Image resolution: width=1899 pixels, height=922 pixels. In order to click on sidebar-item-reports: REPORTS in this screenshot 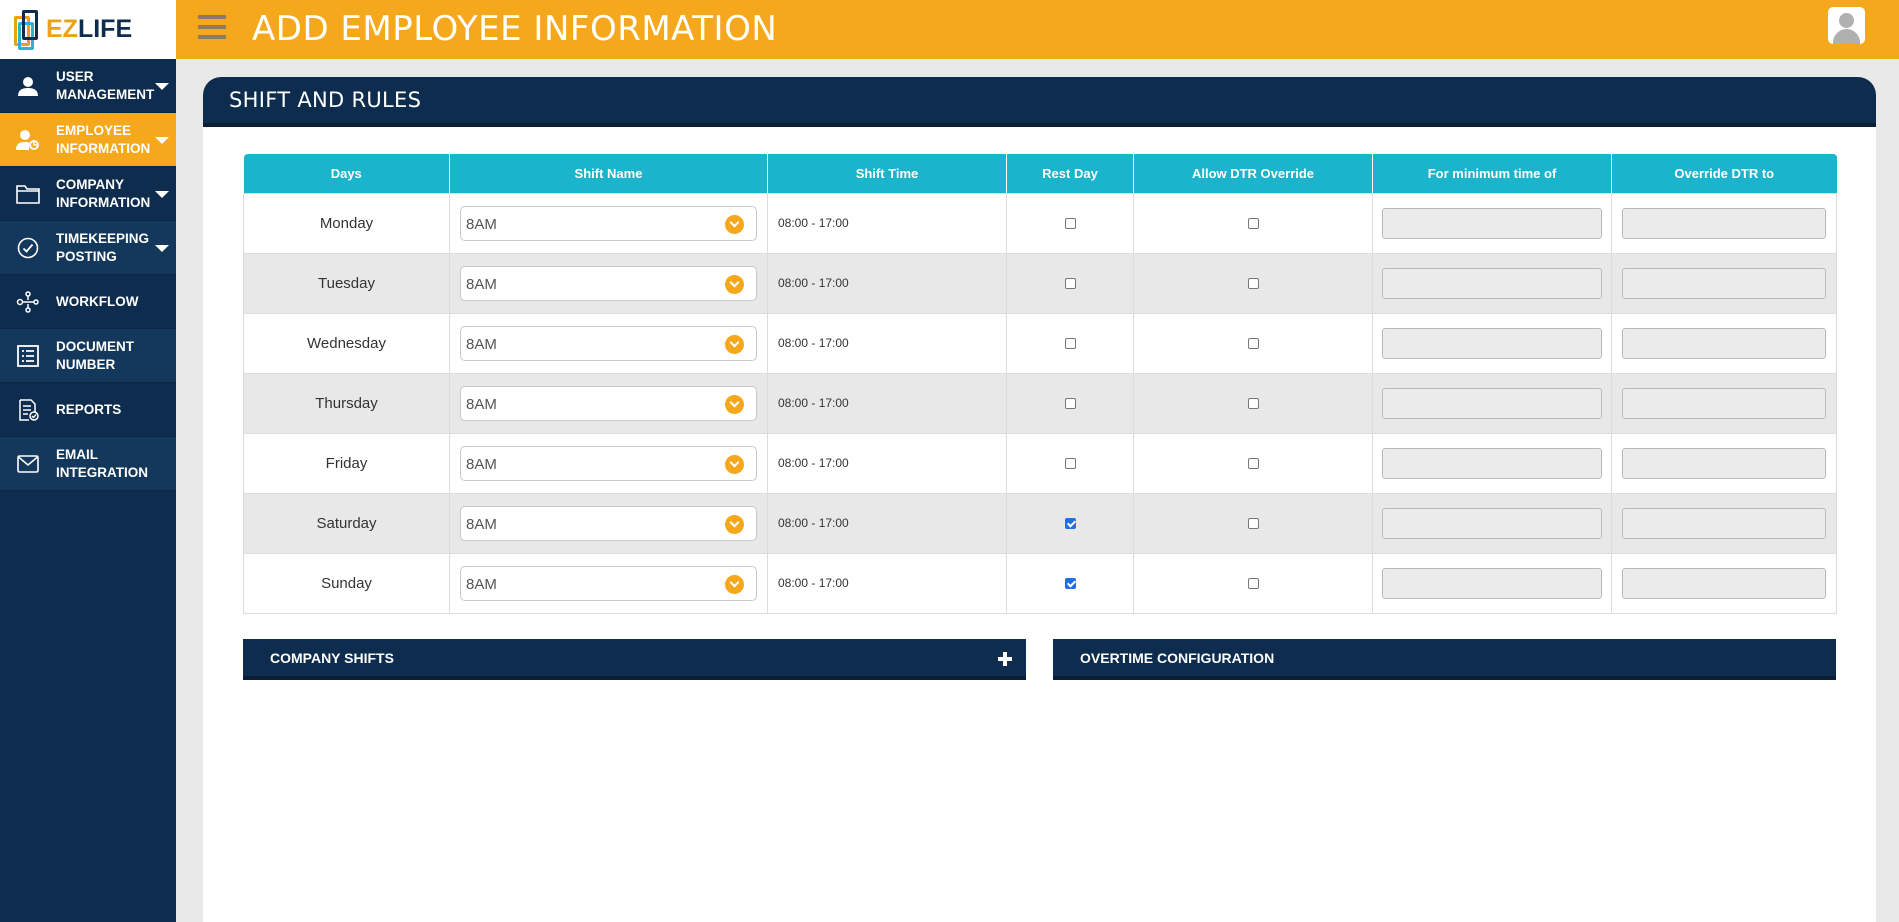, I will do `click(88, 410)`.